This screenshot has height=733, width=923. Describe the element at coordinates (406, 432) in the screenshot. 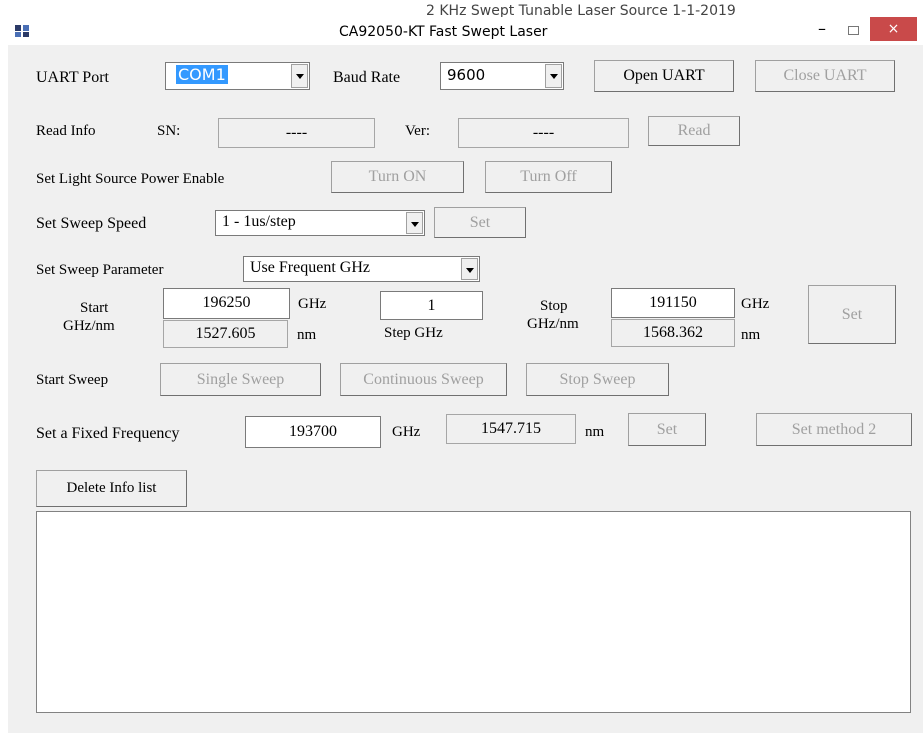

I see `fixed-ghz-unit: GHz` at that location.